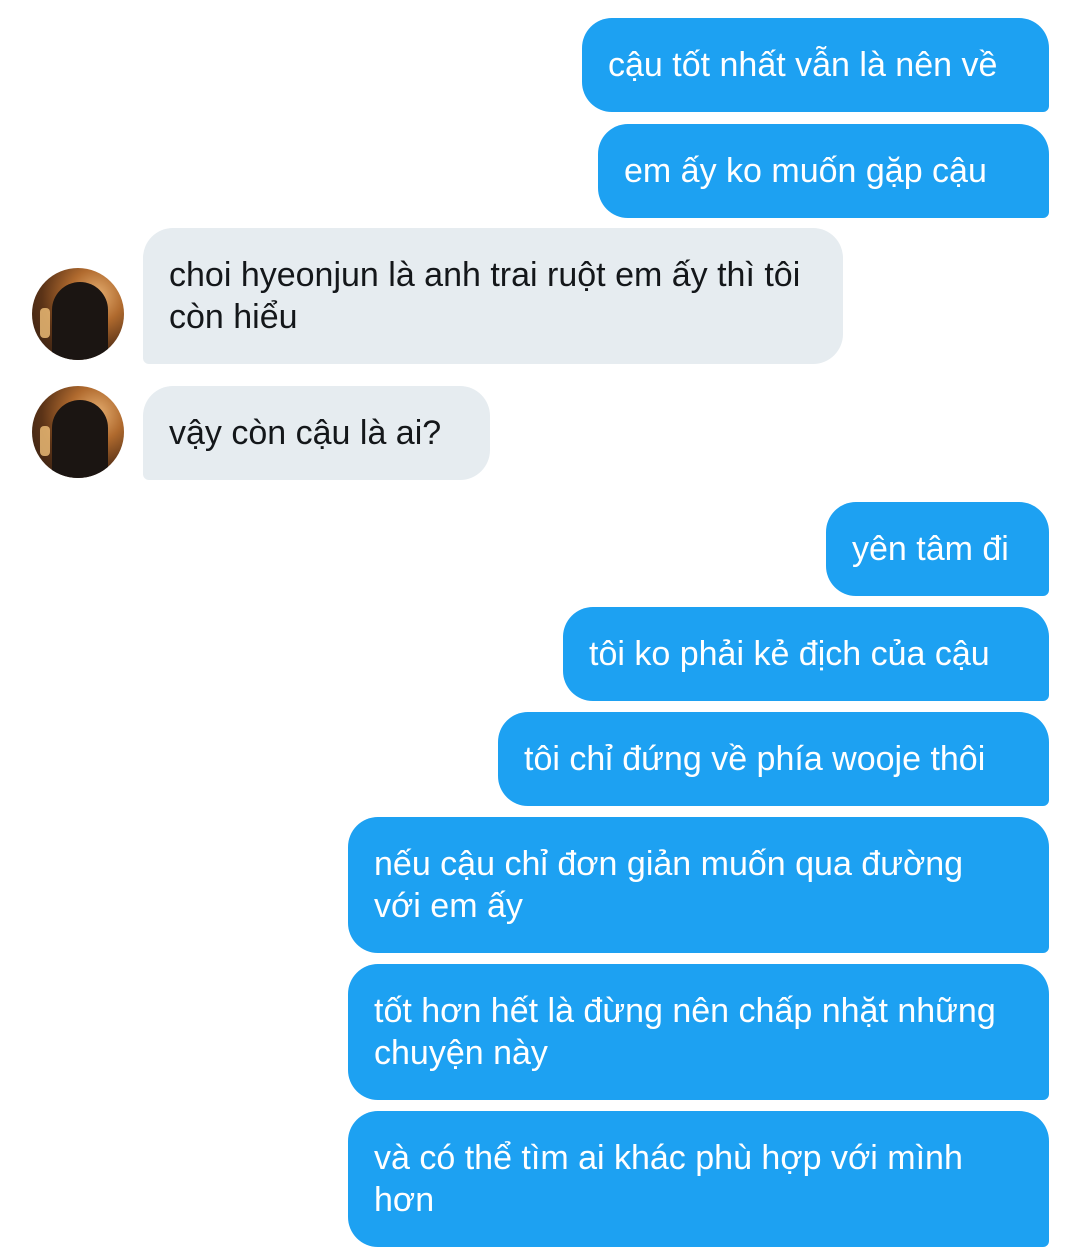 This screenshot has width=1080, height=1247. I want to click on message-bubble-incoming: vậy còn cậu là ai?, so click(316, 433).